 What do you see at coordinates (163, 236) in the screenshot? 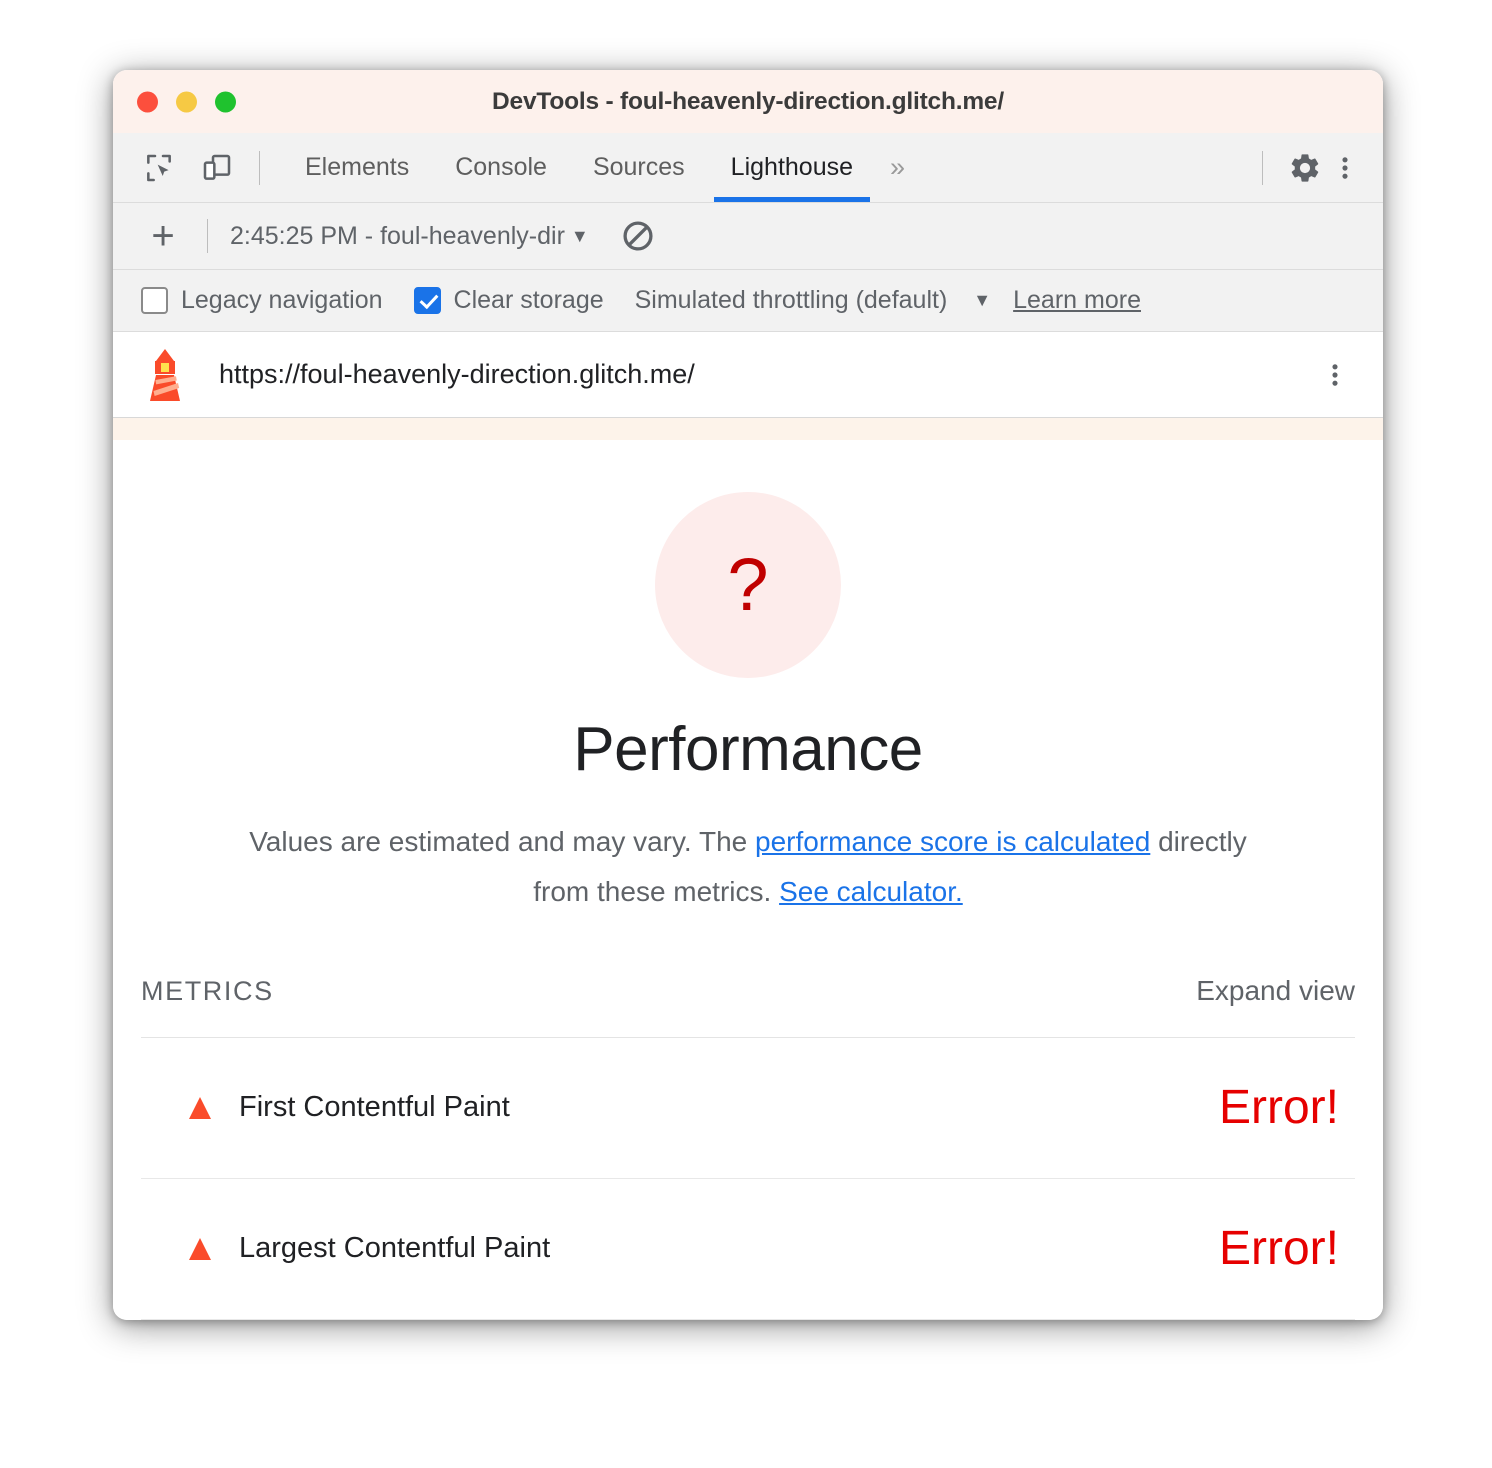
I see `new-report-button: +` at bounding box center [163, 236].